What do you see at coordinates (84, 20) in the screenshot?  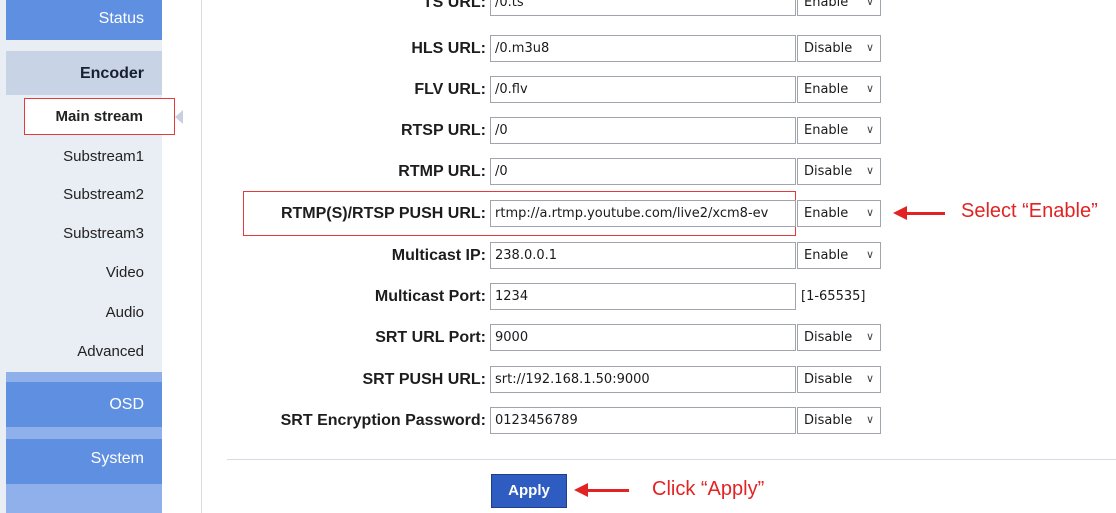 I see `sidebar-item-status: Status` at bounding box center [84, 20].